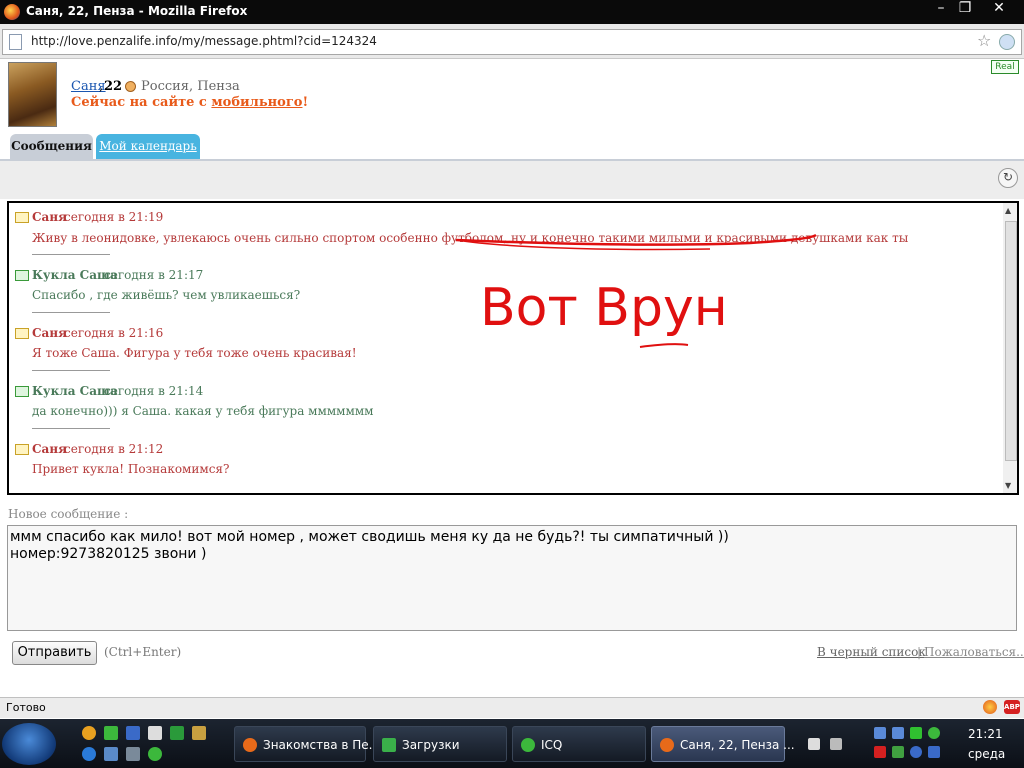 This screenshot has width=1024, height=768. Describe the element at coordinates (1008, 485) in the screenshot. I see `scroll-down-icon: ▼` at that location.